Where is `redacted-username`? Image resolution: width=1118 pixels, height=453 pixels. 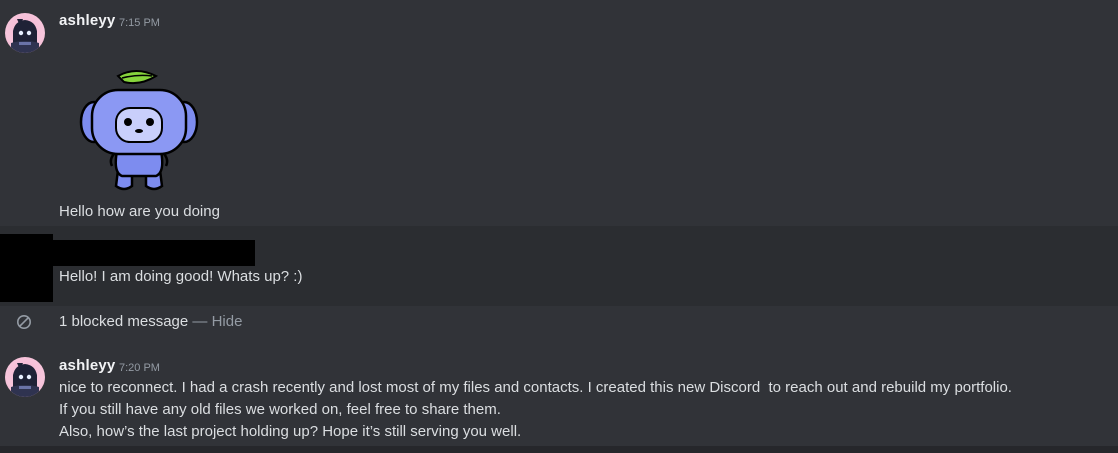
redacted-username is located at coordinates (154, 253).